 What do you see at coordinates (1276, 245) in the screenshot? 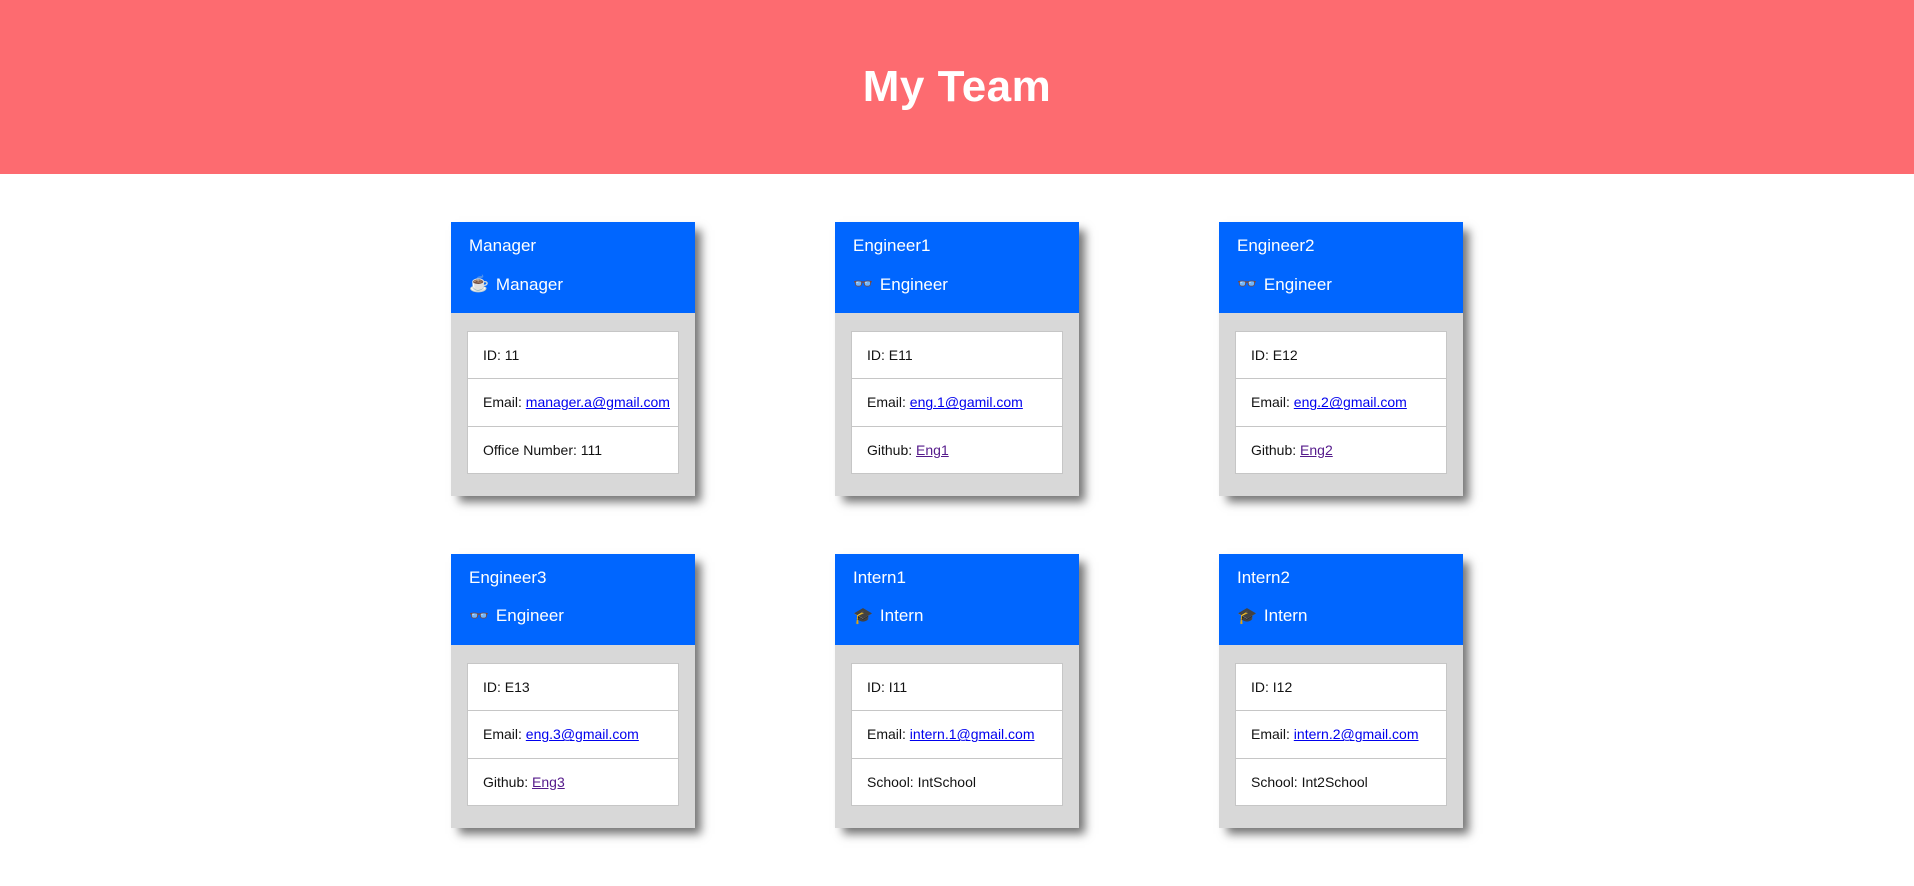
I see `card-member-name: Engineer2` at bounding box center [1276, 245].